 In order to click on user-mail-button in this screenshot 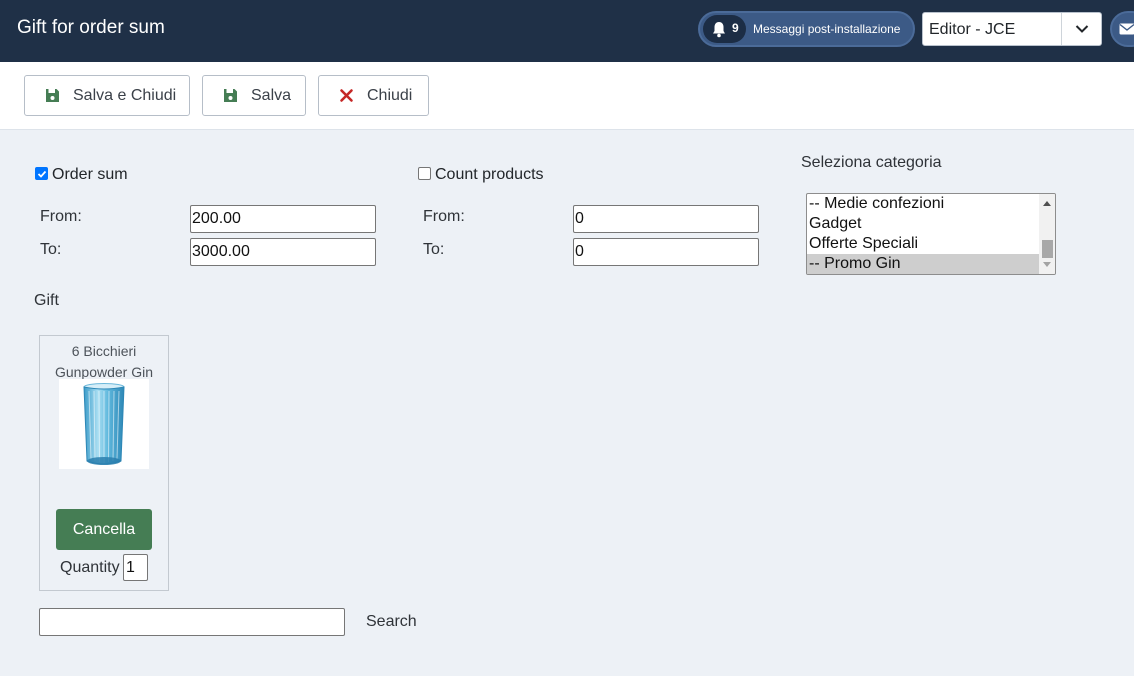, I will do `click(1122, 29)`.